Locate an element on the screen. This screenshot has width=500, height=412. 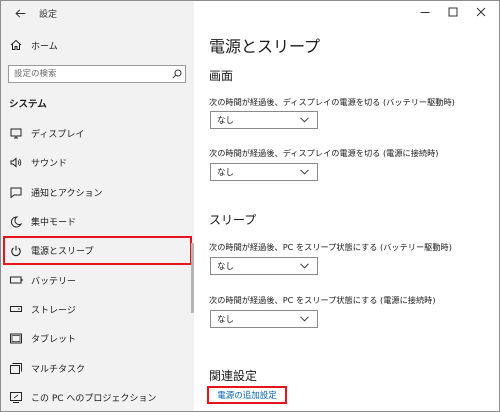
sidebar-item-multitasking: マルチタスク is located at coordinates (97, 367).